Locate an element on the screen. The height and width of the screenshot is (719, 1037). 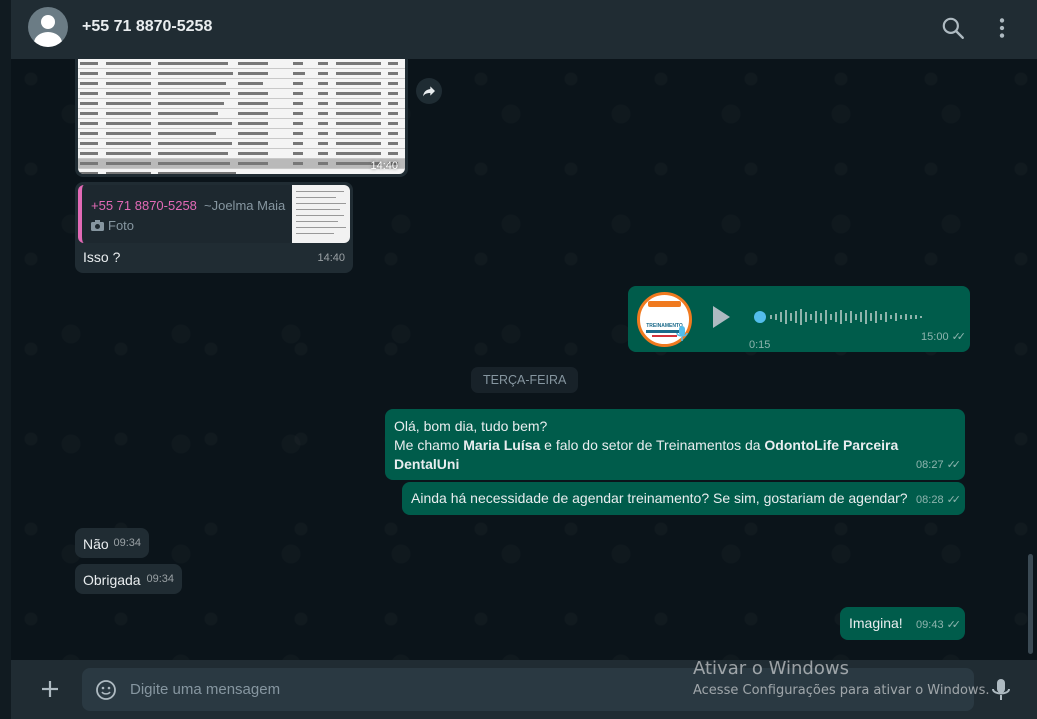
menu-dots-icon is located at coordinates (1002, 28).